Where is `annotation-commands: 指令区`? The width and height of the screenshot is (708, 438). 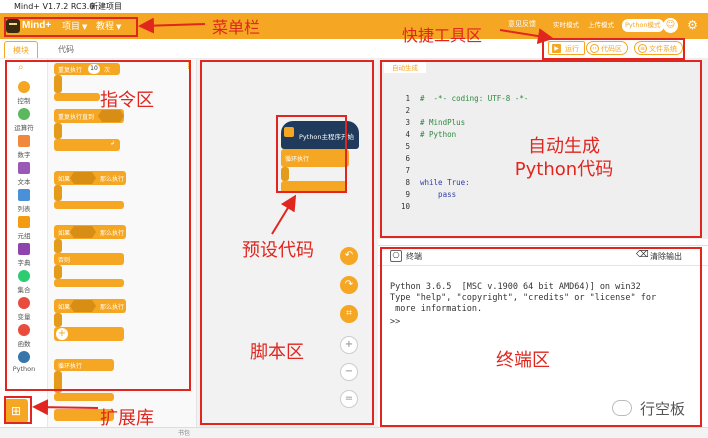 annotation-commands: 指令区 is located at coordinates (127, 100).